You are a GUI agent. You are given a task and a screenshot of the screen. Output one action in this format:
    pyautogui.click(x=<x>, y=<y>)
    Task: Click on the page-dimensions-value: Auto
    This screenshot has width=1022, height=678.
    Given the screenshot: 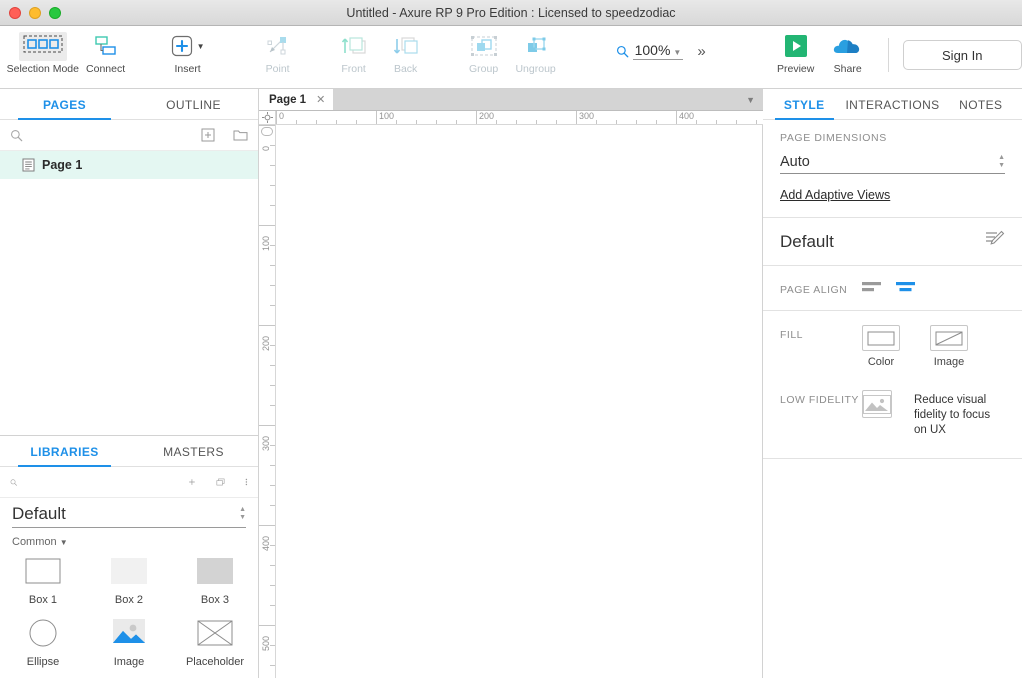 What is the action you would take?
    pyautogui.click(x=795, y=162)
    